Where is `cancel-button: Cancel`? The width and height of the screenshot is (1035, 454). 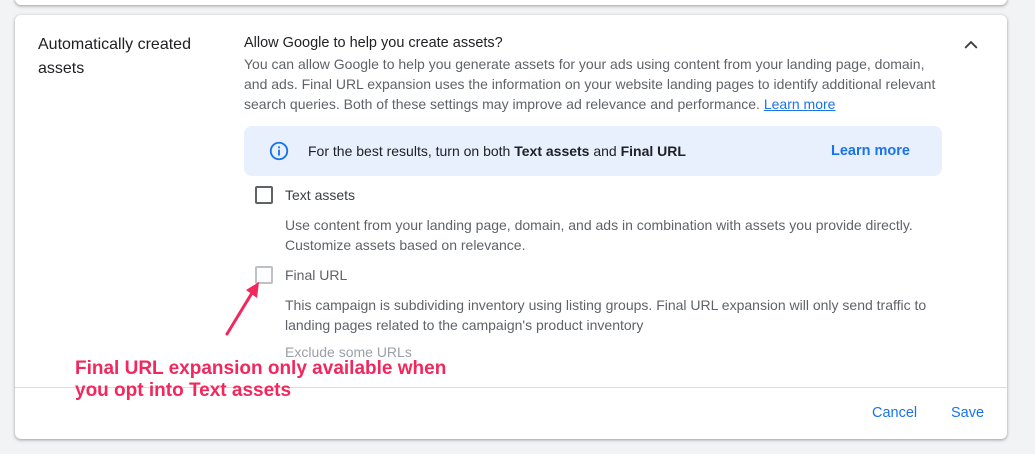 cancel-button: Cancel is located at coordinates (894, 413).